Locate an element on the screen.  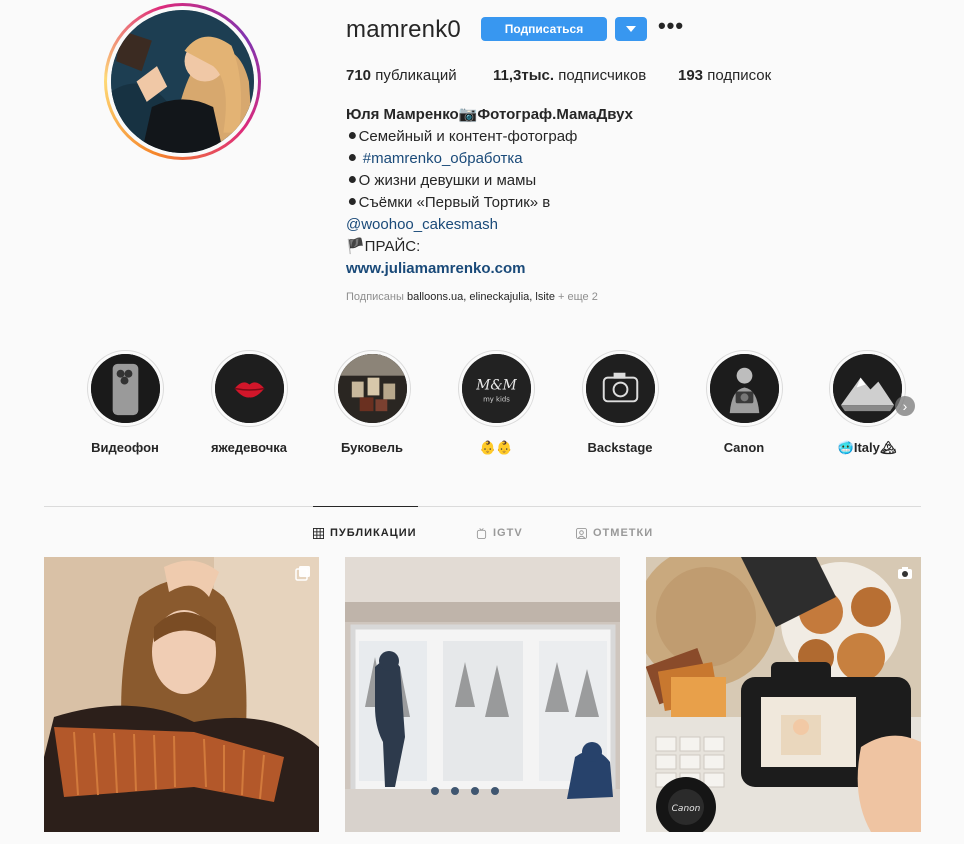
post-woman-fringe-jacket is located at coordinates (181, 694).